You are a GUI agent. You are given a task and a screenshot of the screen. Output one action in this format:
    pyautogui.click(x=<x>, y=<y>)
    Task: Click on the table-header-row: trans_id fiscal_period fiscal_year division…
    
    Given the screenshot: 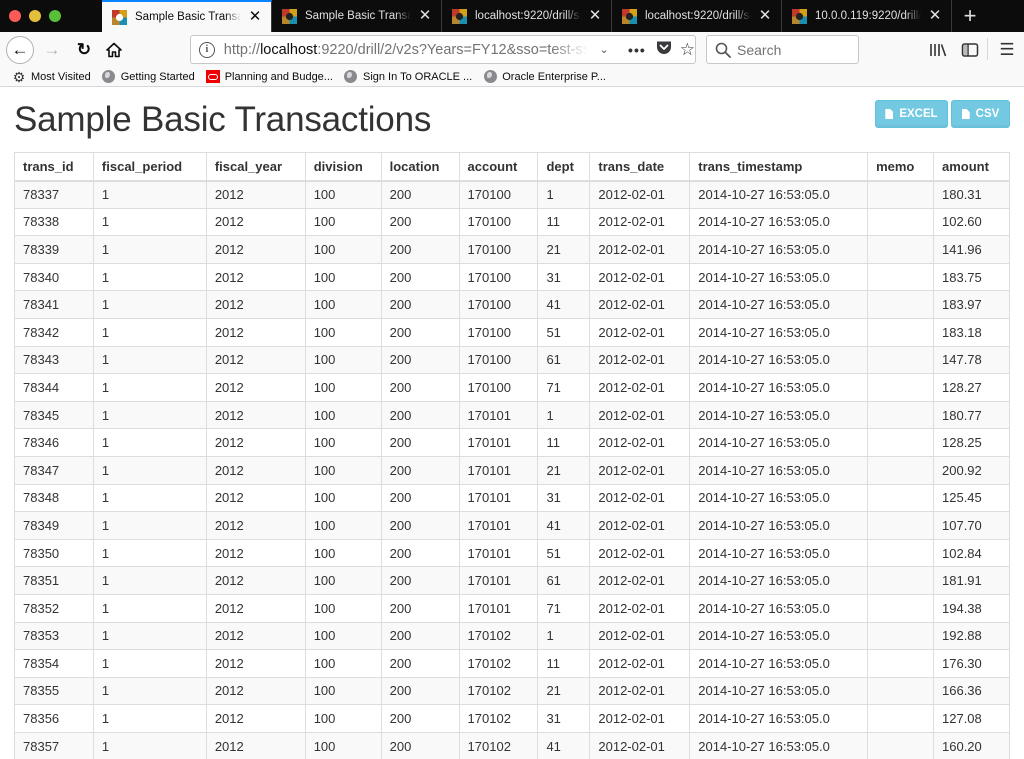 What is the action you would take?
    pyautogui.click(x=512, y=167)
    